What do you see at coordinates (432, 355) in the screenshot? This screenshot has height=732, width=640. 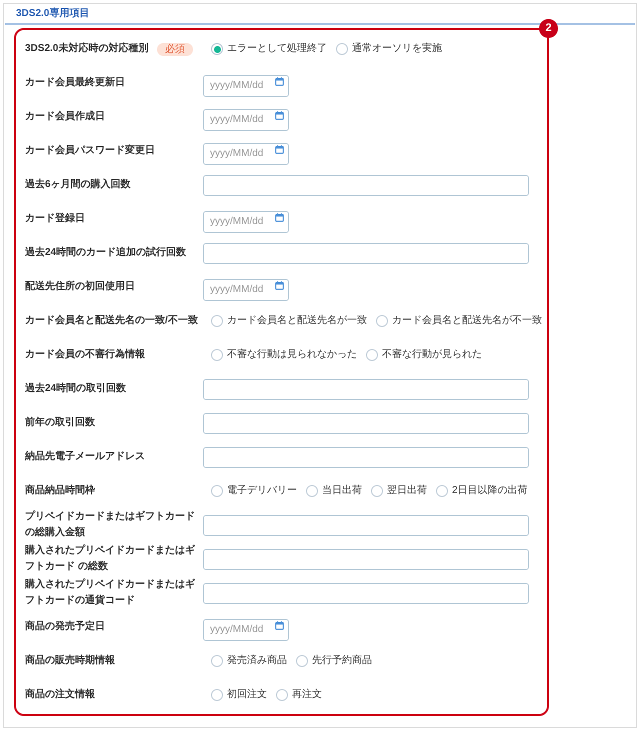 I see `option-label: 不審な行動が見られた` at bounding box center [432, 355].